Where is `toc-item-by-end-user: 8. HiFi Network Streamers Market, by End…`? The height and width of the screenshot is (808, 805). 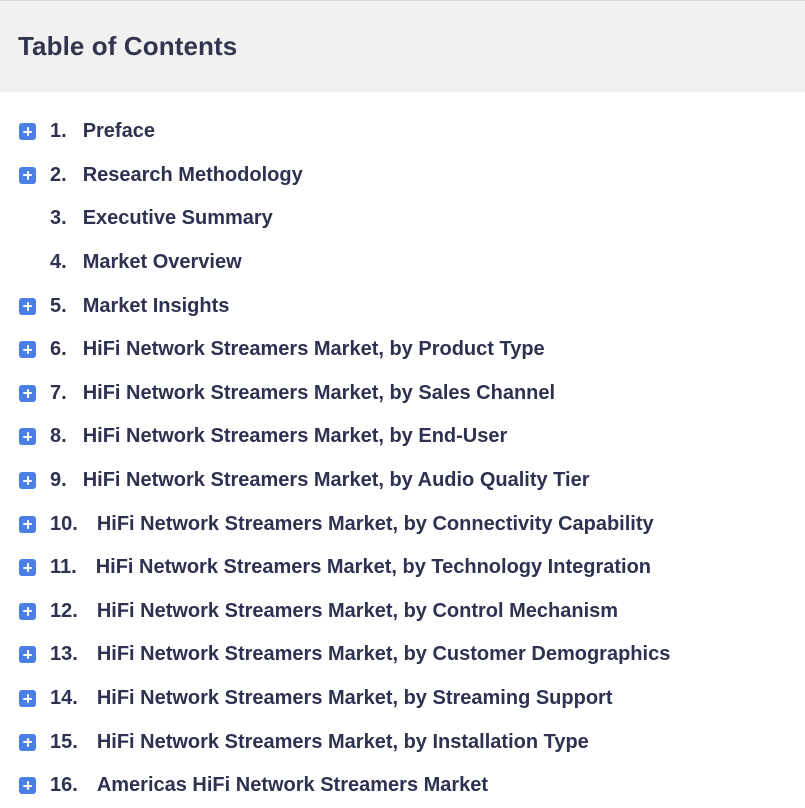
toc-item-by-end-user: 8. HiFi Network Streamers Market, by End… is located at coordinates (402, 437).